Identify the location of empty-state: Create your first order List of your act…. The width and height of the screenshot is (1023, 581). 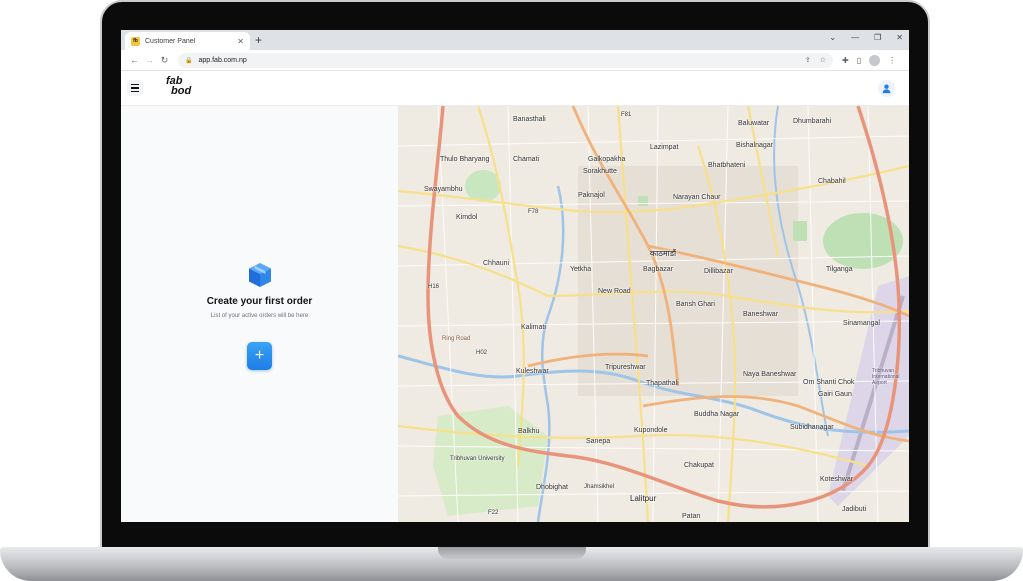
(259, 290).